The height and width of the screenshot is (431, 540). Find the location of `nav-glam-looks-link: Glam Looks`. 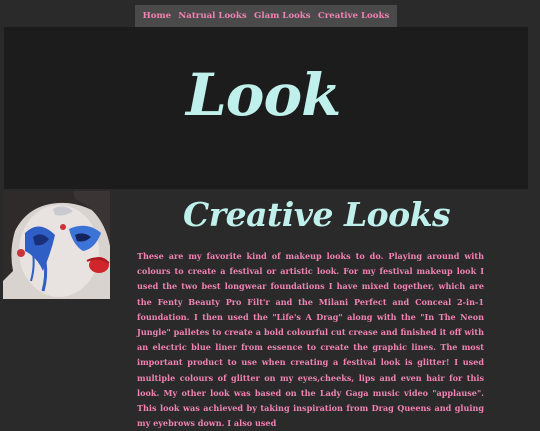

nav-glam-looks-link: Glam Looks is located at coordinates (282, 16).